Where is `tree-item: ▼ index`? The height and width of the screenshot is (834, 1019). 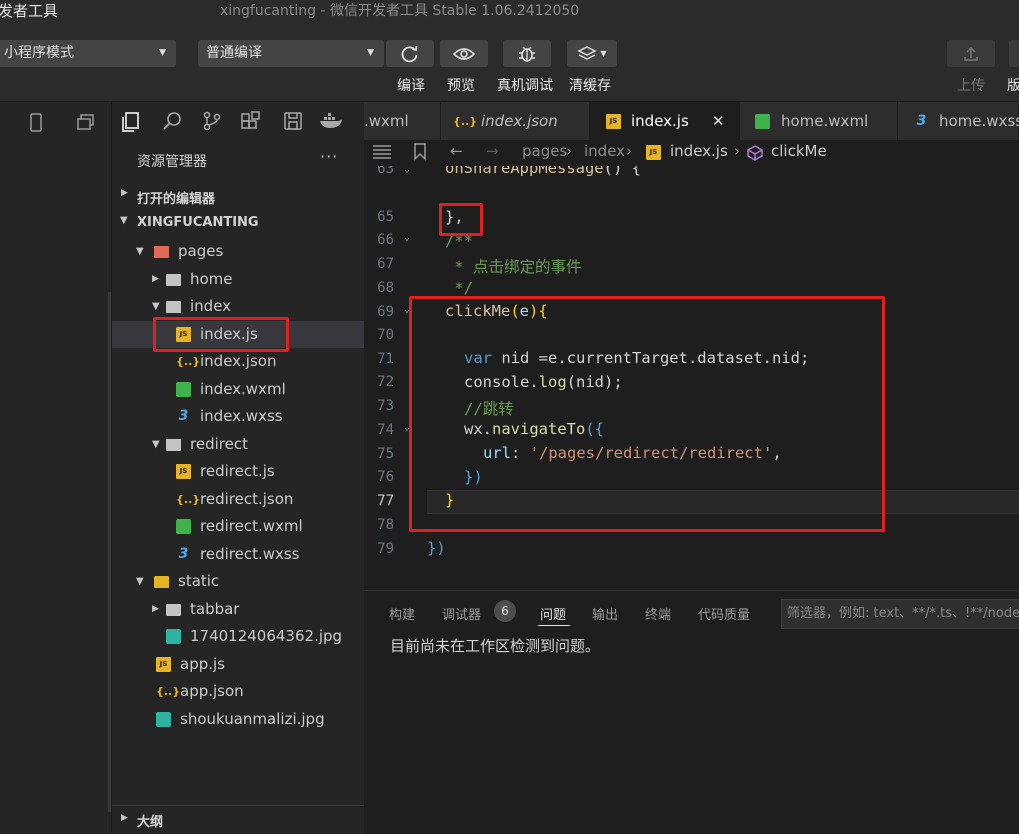
tree-item: ▼ index is located at coordinates (238, 306).